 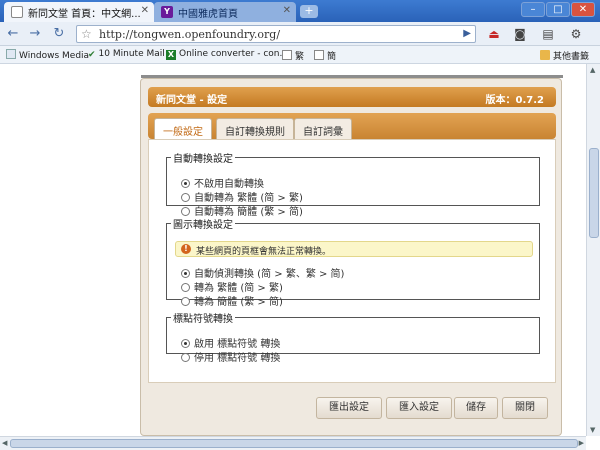 I want to click on scroll-up-icon: ▲, so click(x=592, y=70).